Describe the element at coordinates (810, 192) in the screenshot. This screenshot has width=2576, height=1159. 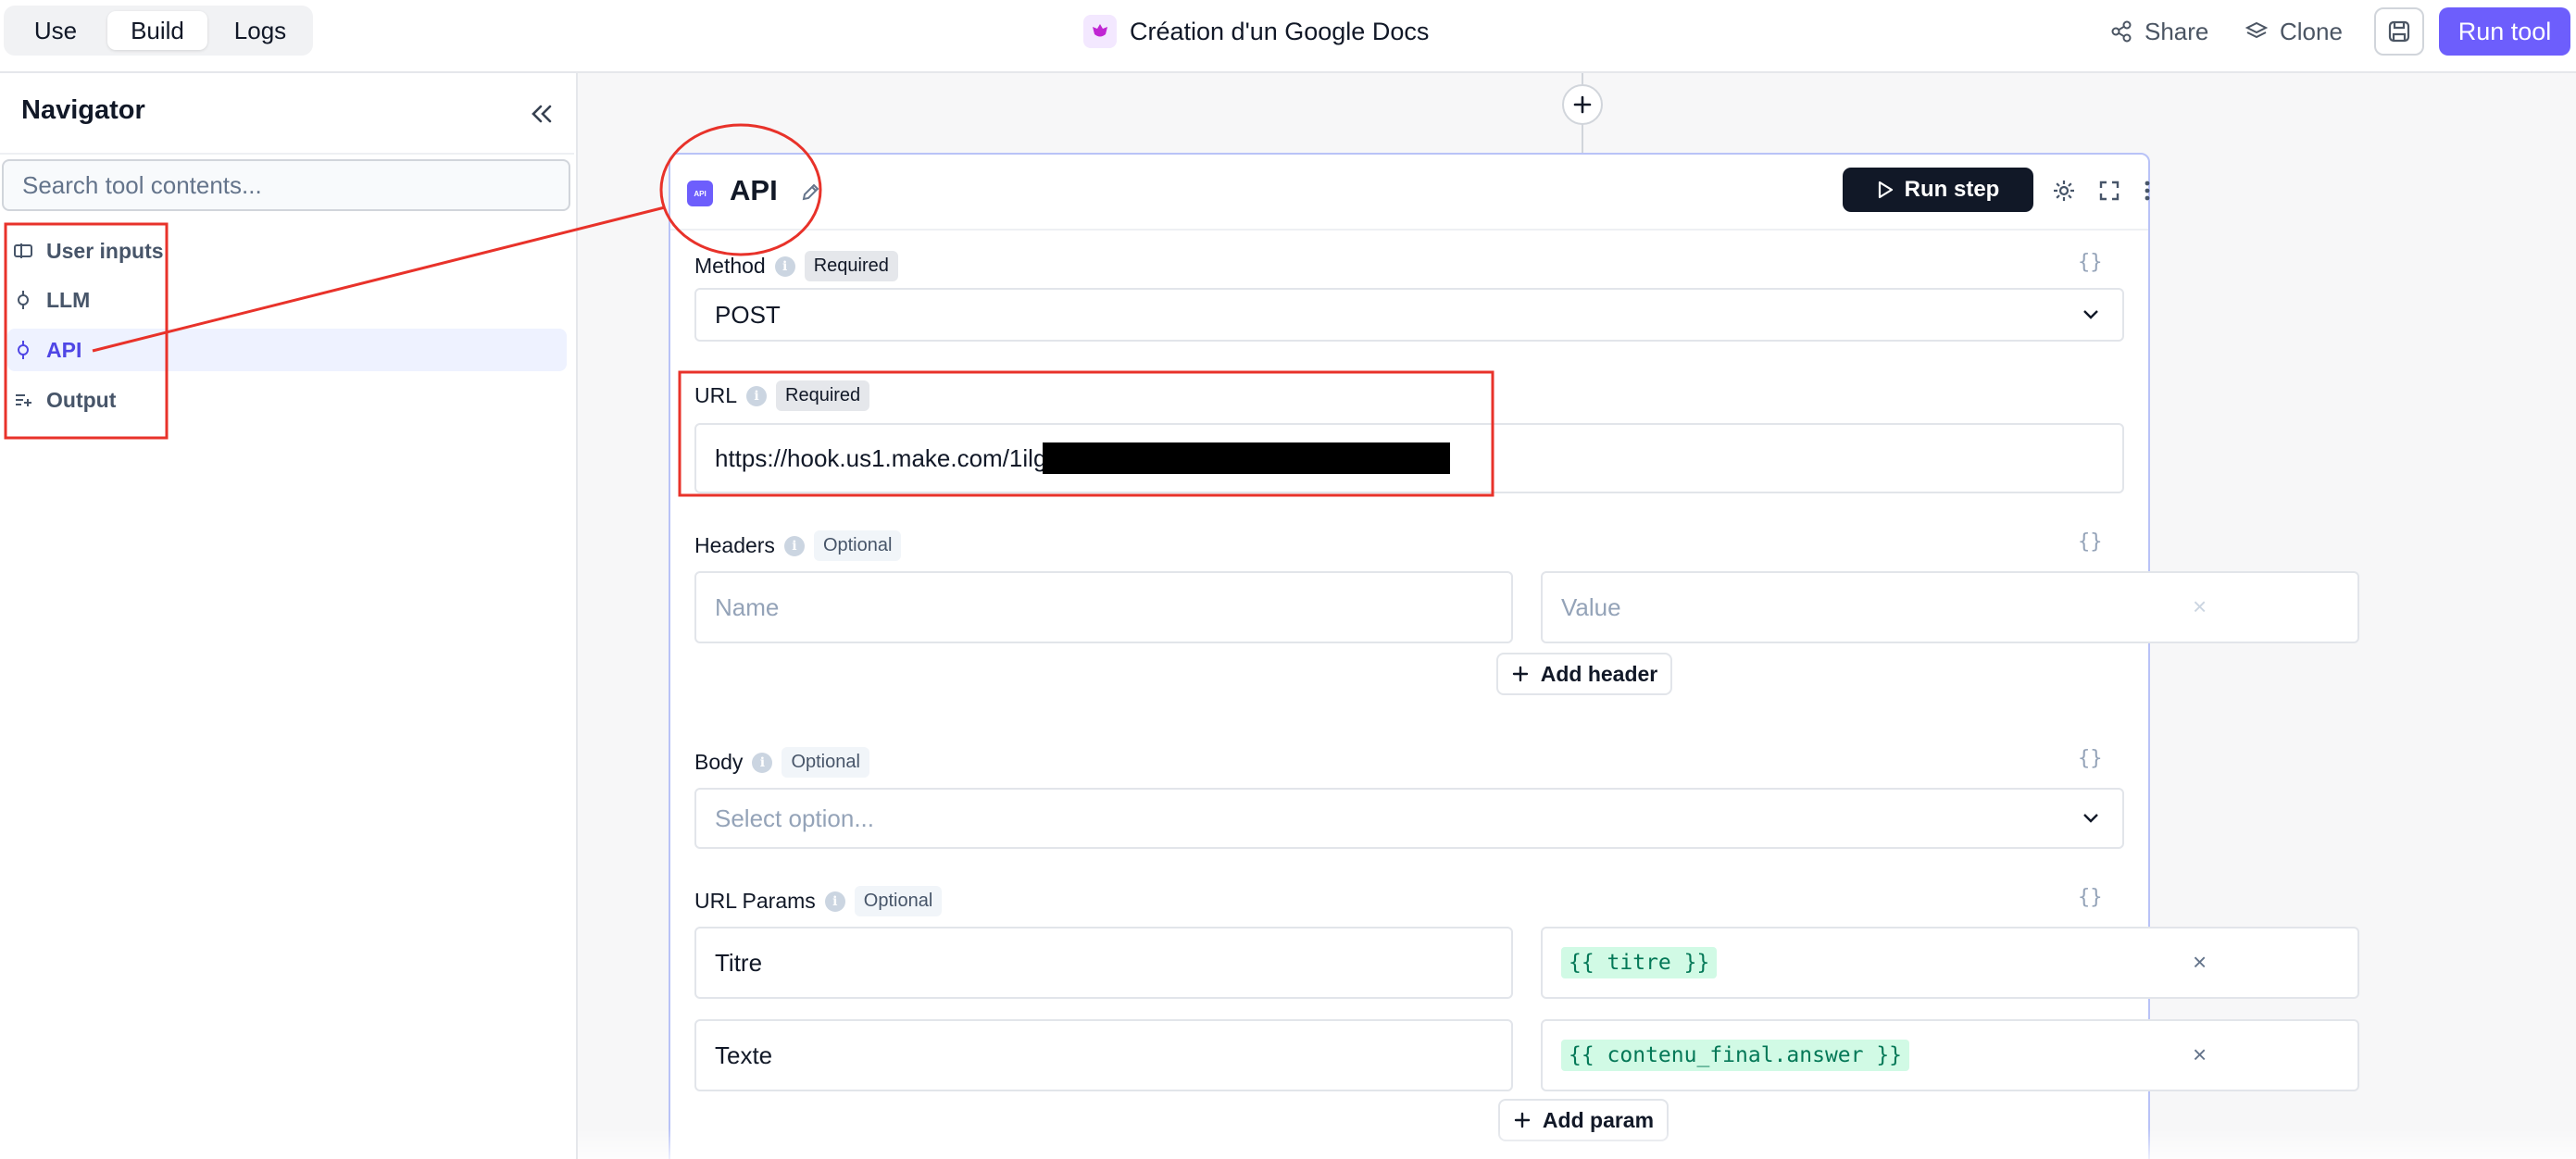
I see `edit-icon` at that location.